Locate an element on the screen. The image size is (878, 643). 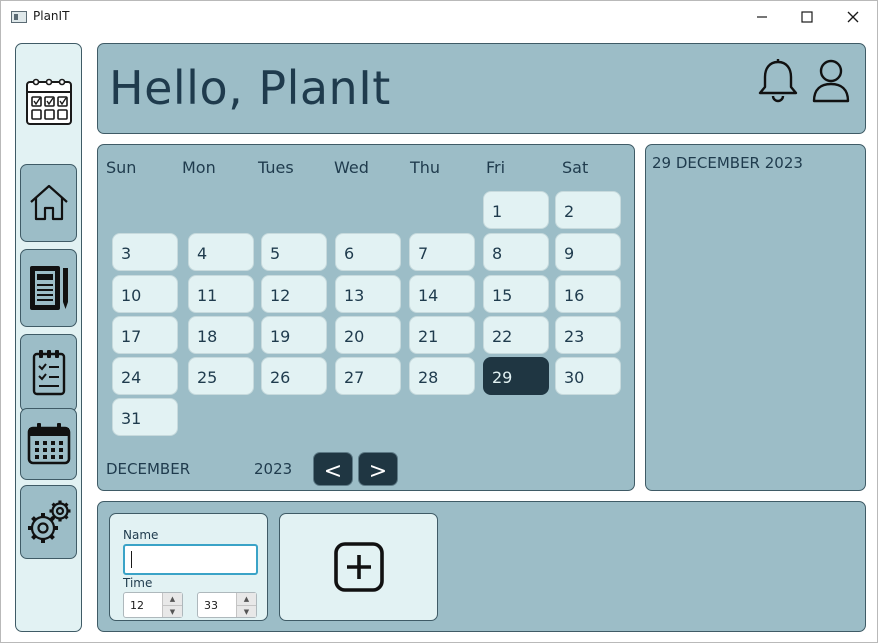
calendar-day: 8 is located at coordinates (516, 252).